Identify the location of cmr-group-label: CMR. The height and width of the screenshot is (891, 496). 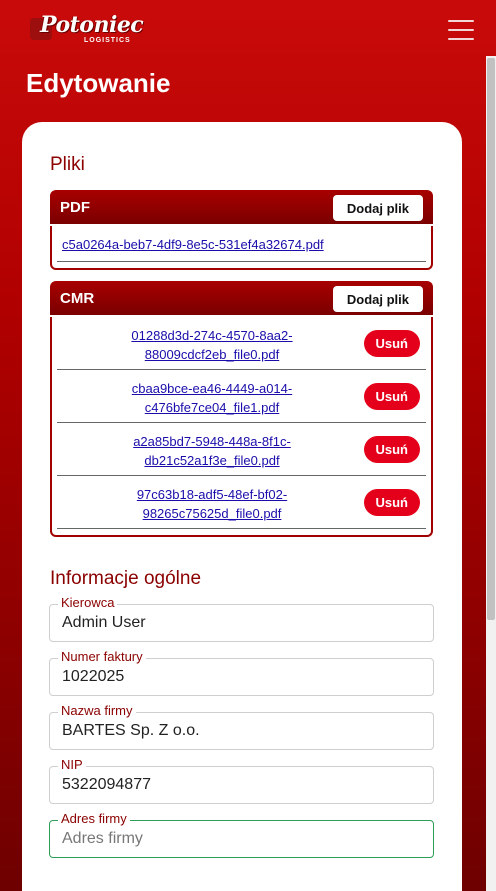
(77, 298).